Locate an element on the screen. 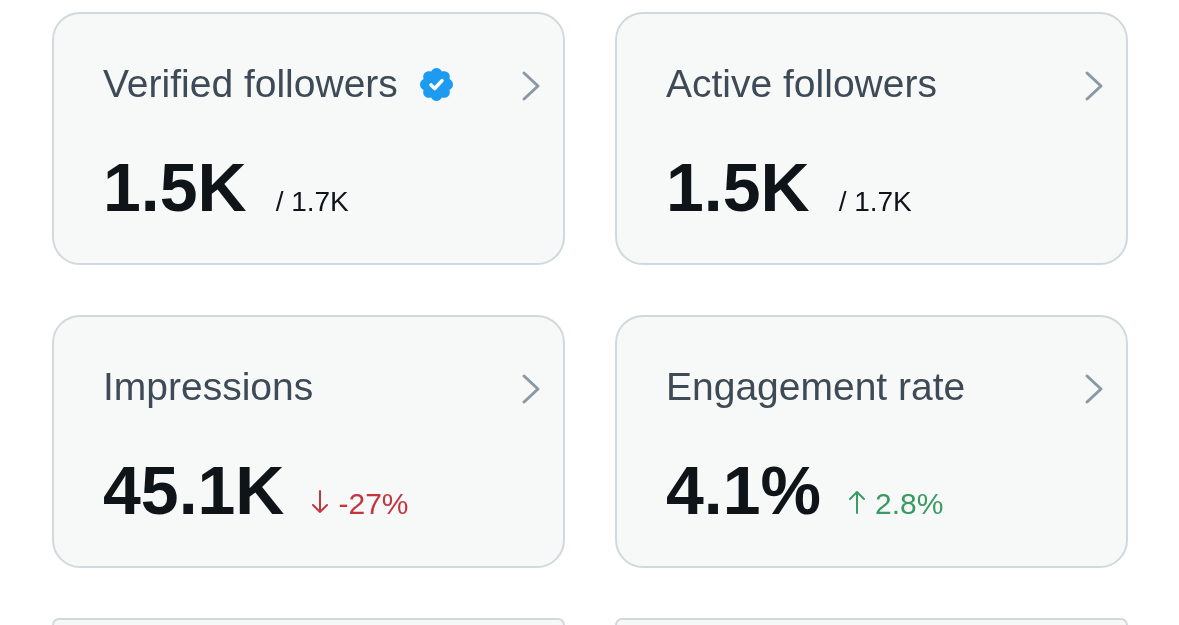 This screenshot has height=625, width=1179. metric-value: 45.1K is located at coordinates (194, 490).